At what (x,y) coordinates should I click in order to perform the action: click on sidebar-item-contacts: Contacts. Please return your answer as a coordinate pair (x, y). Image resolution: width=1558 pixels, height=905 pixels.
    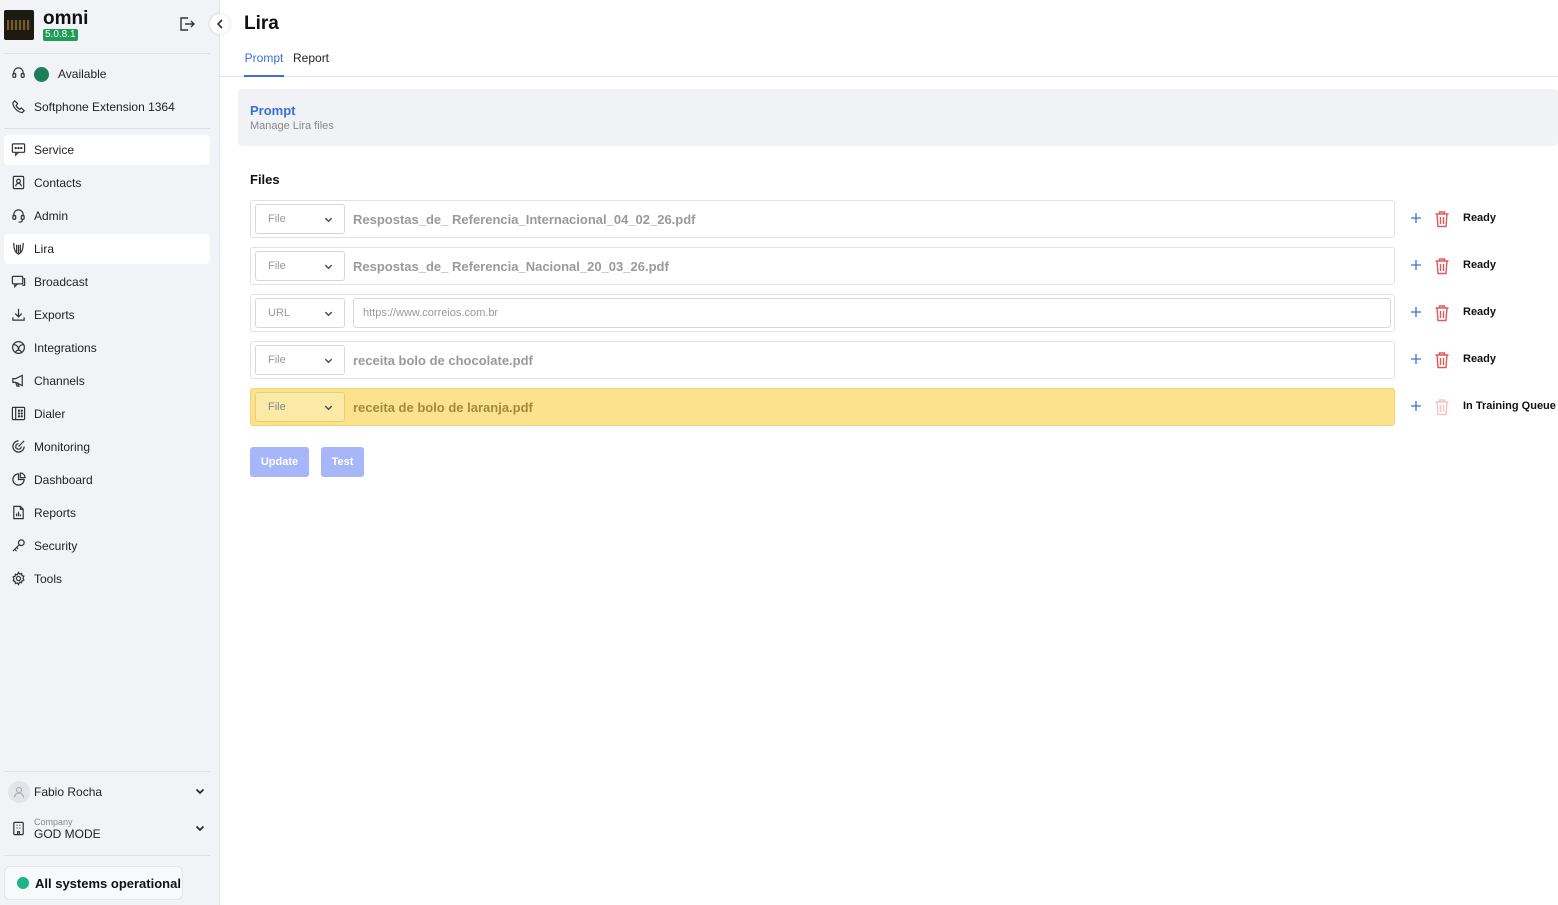
    Looking at the image, I should click on (107, 183).